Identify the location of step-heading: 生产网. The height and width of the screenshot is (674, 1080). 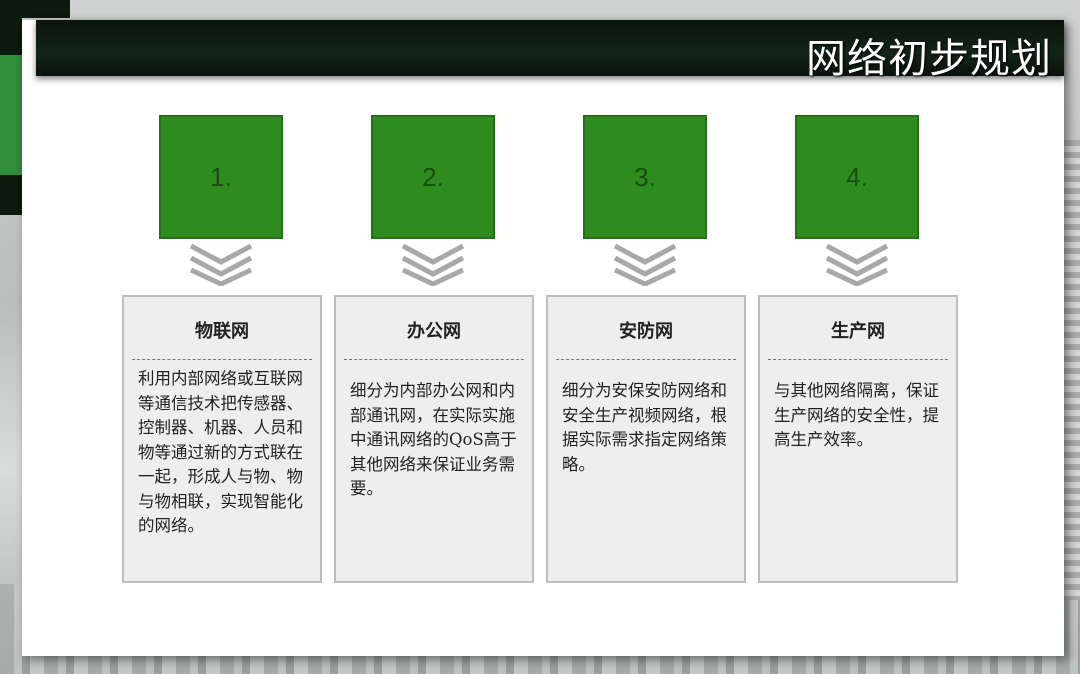
(858, 331).